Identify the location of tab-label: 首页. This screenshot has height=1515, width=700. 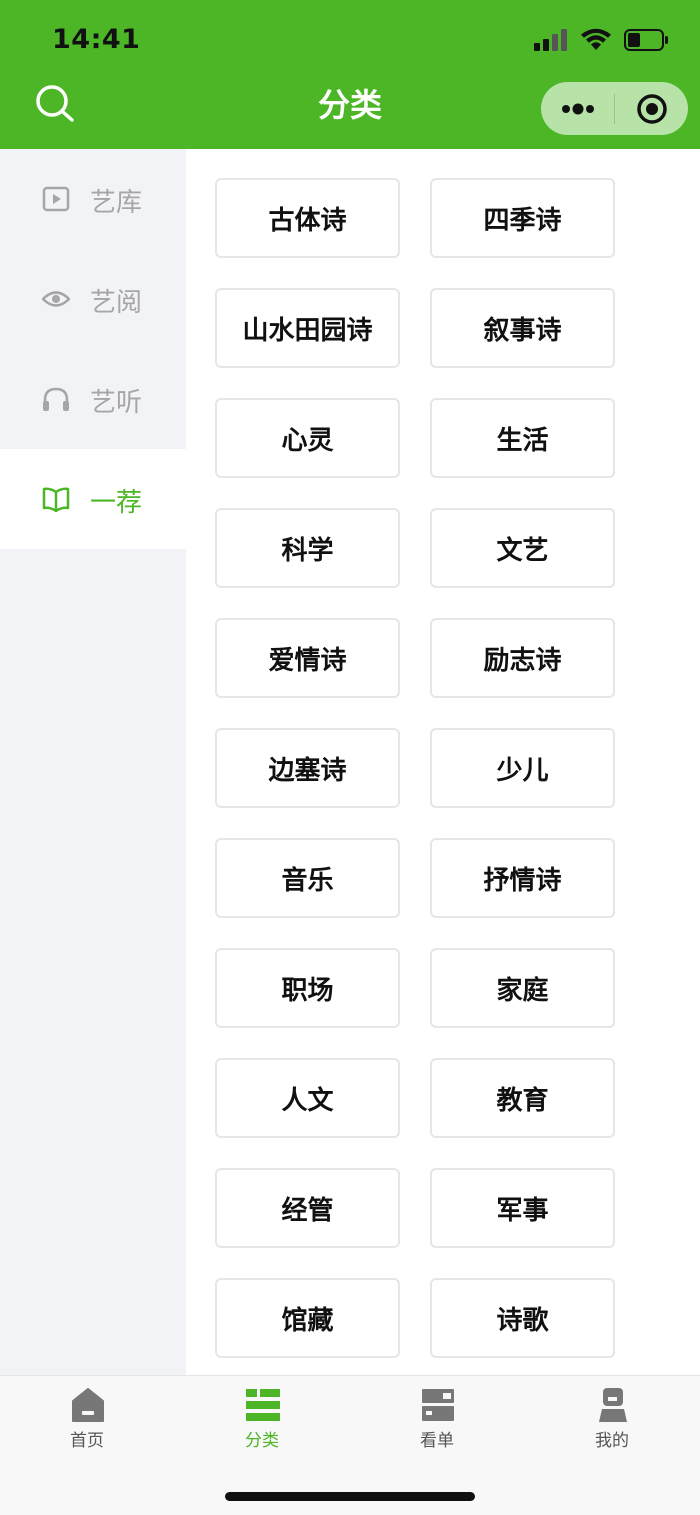
(87, 1441).